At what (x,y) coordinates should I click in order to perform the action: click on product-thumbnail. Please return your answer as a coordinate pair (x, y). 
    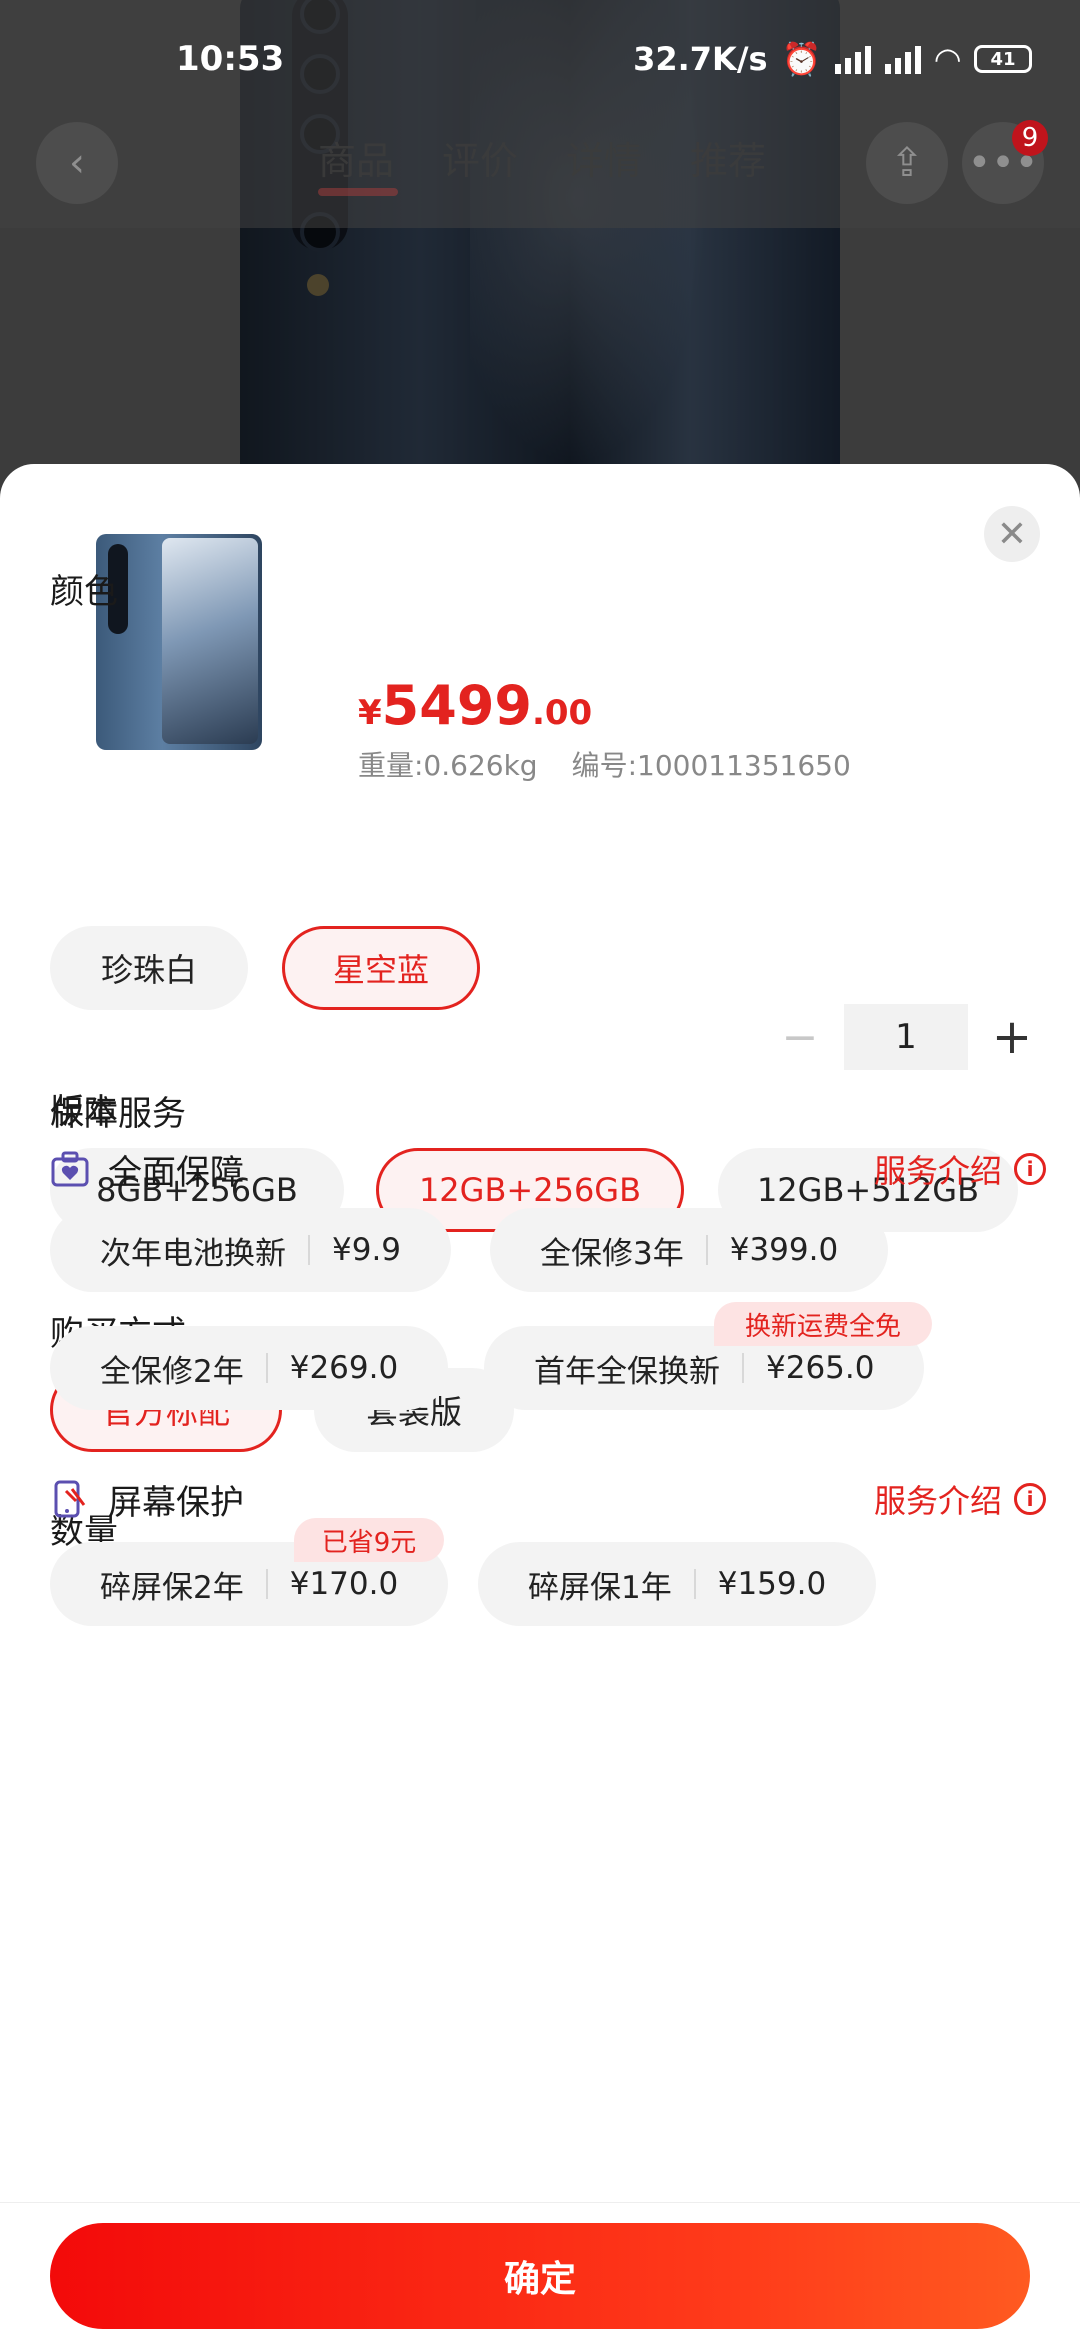
    Looking at the image, I should click on (179, 642).